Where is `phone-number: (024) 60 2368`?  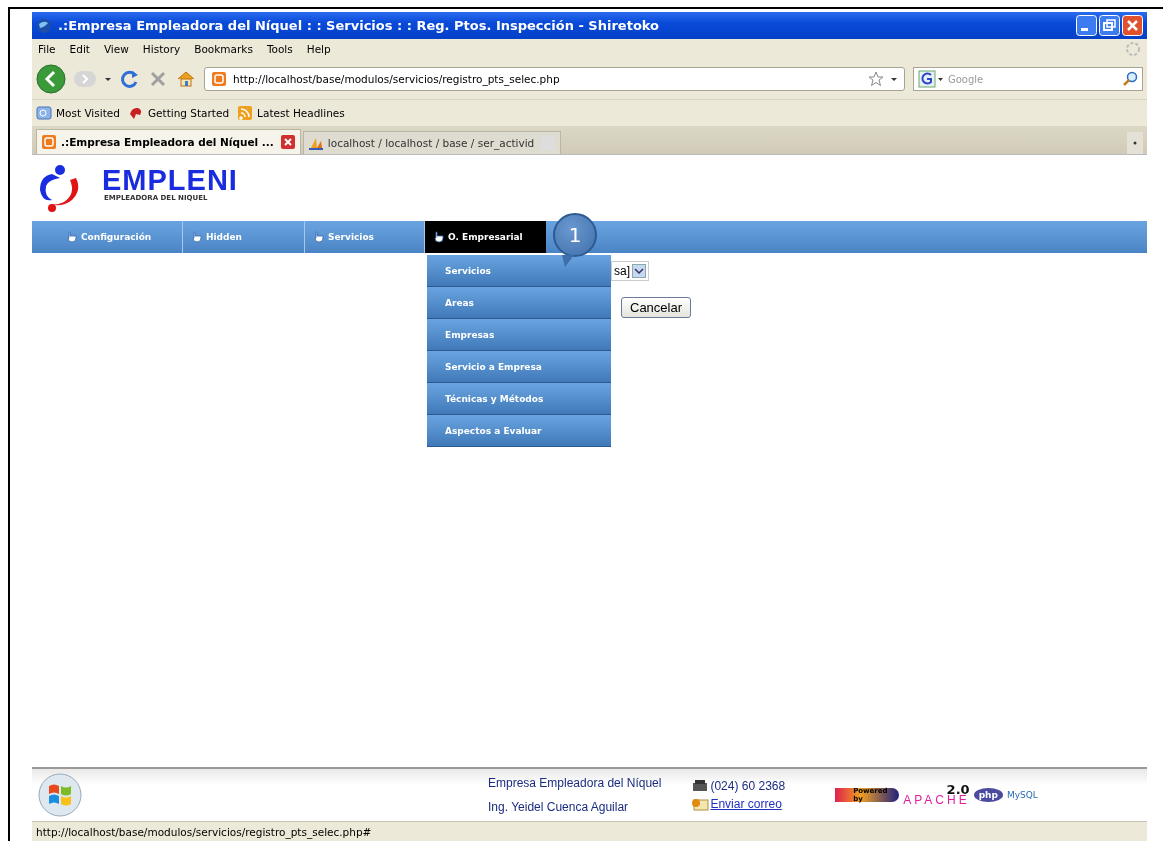 phone-number: (024) 60 2368 is located at coordinates (748, 786).